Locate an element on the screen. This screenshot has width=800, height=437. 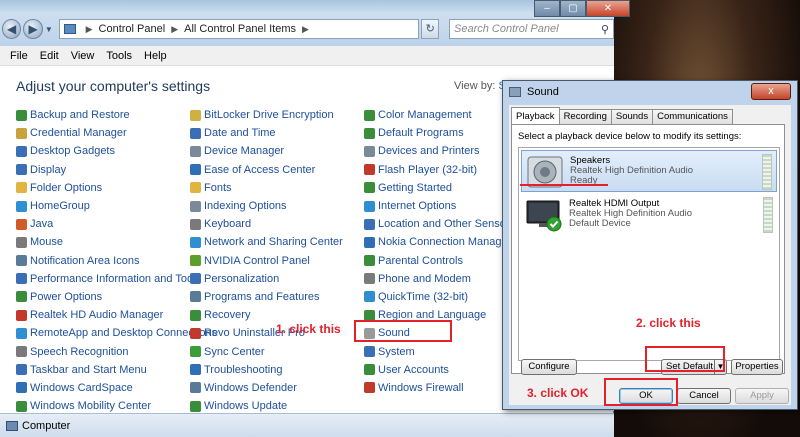
cp-item-ease-of-access-center: Ease of Access Center is located at coordinates (266, 170).